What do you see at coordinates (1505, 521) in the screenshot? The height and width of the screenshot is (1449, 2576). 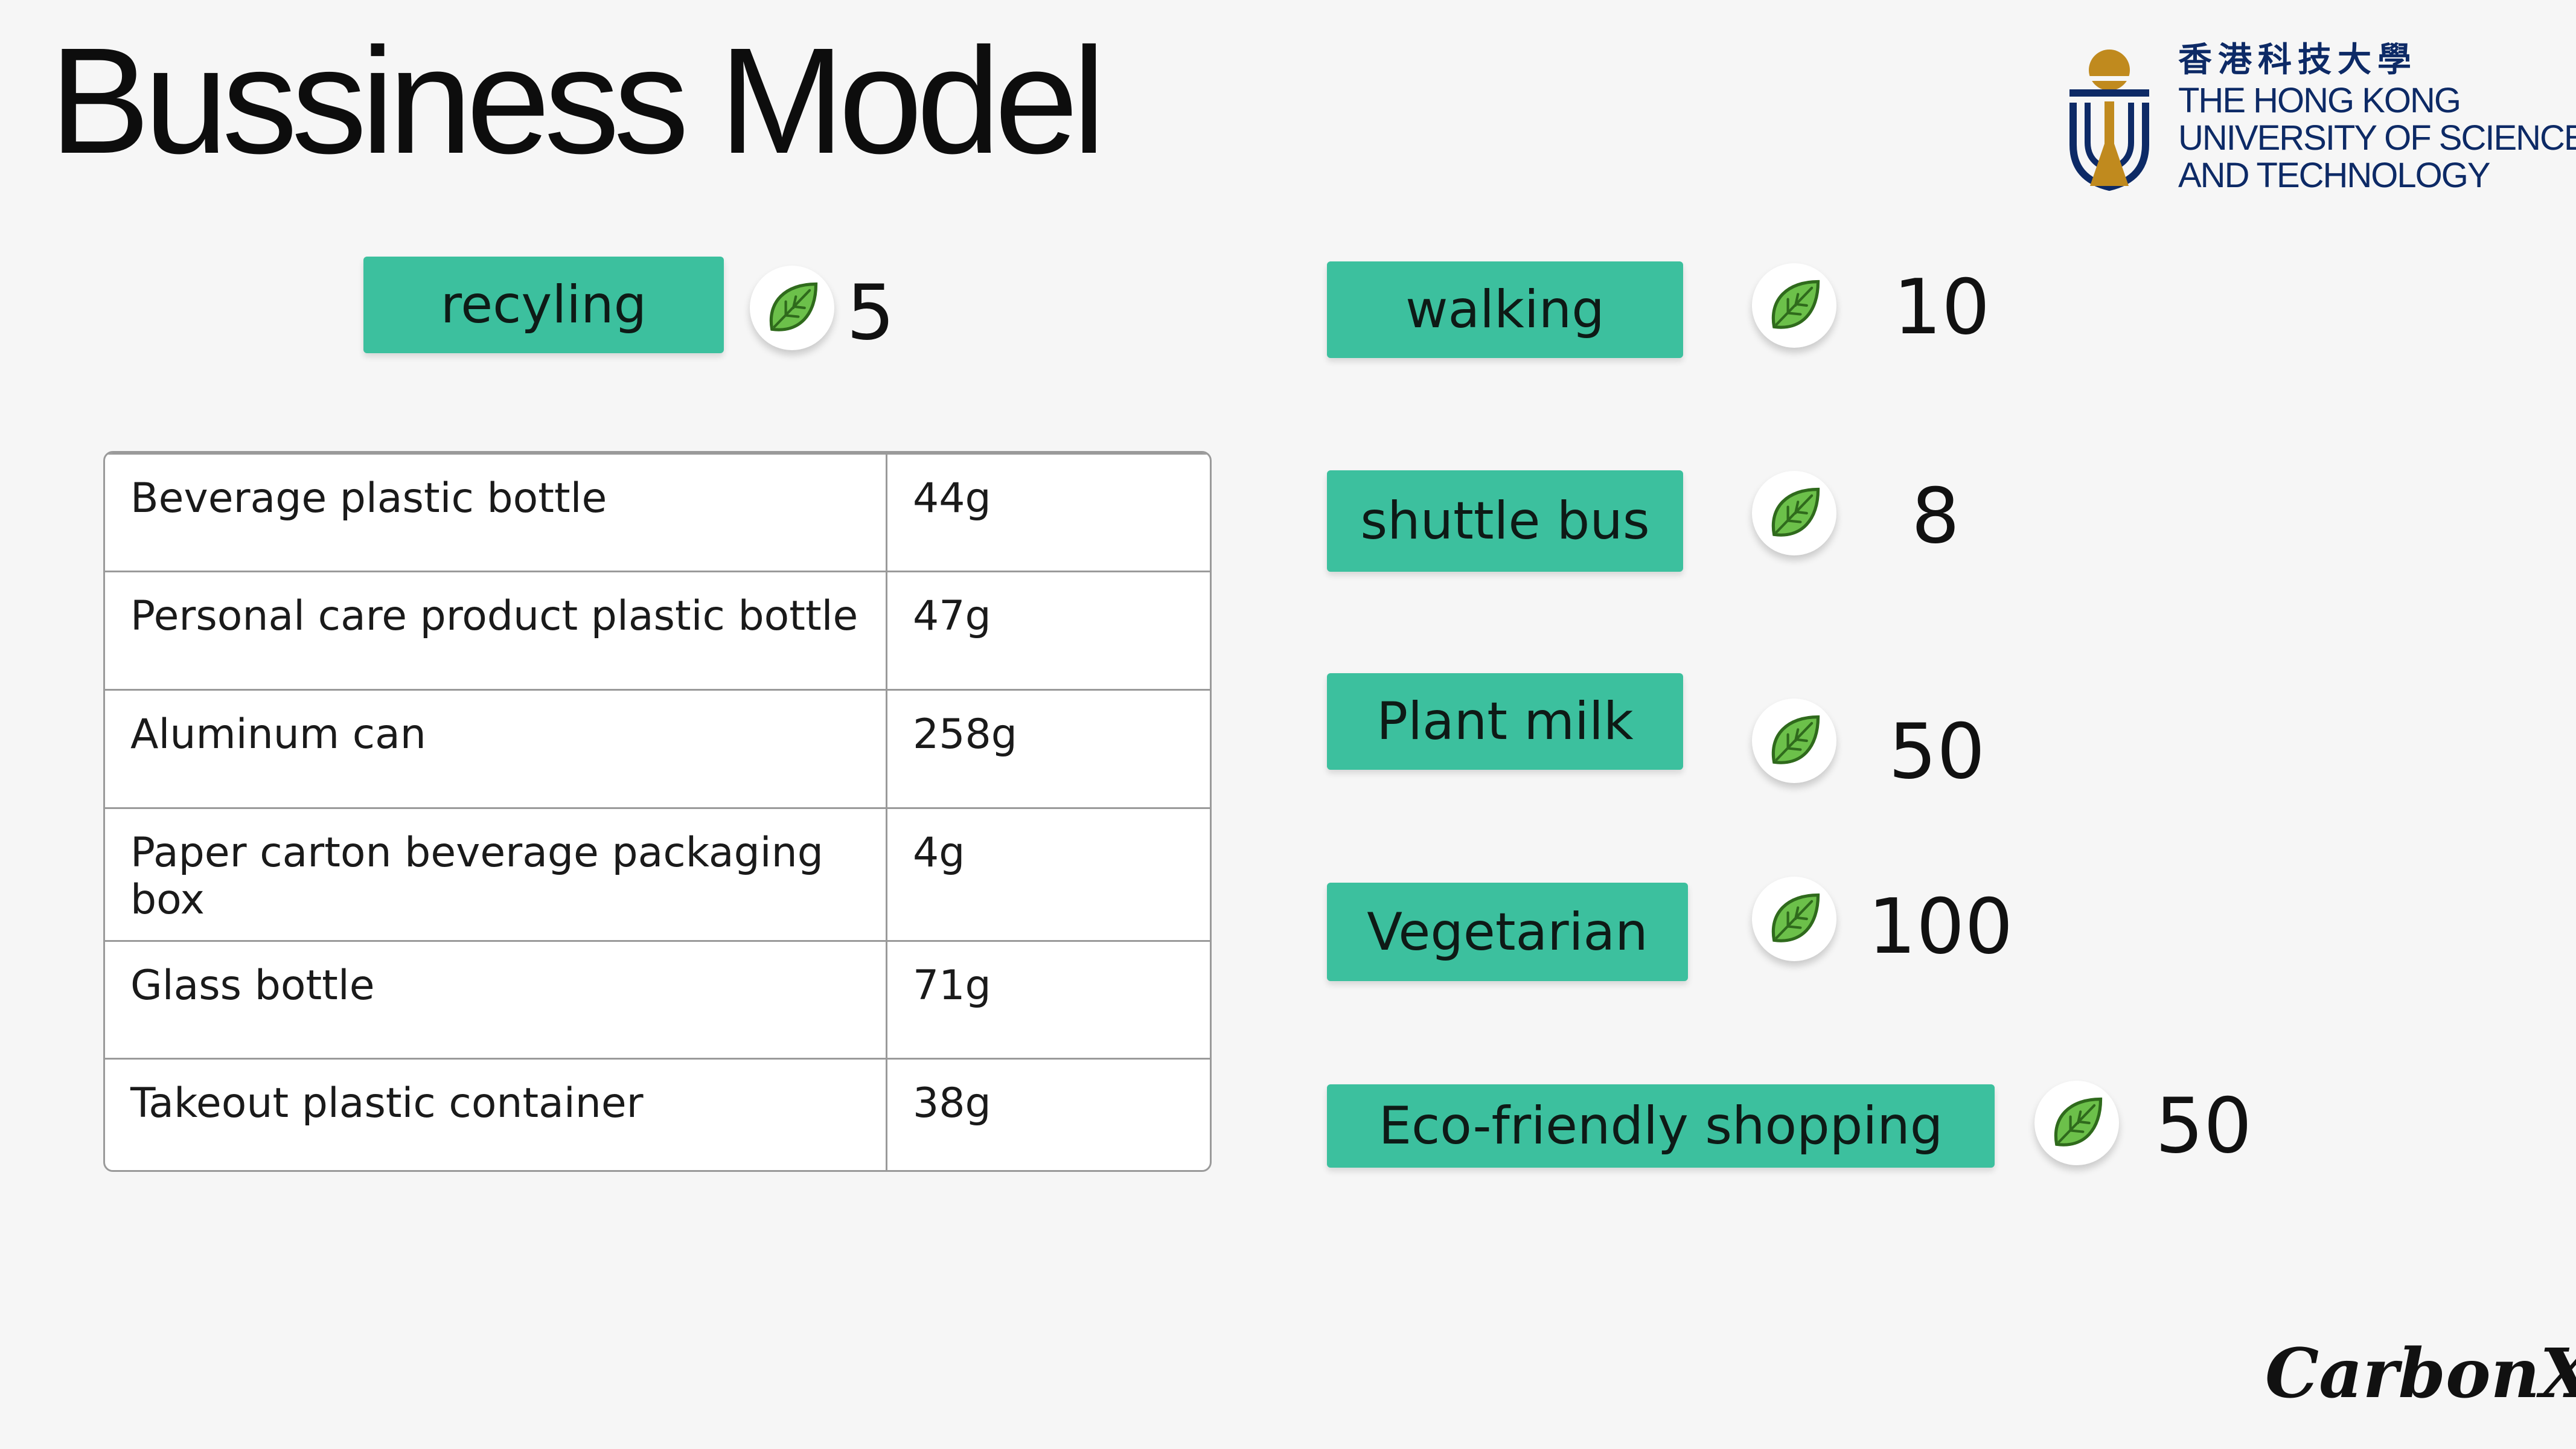 I see `activity-pill-shuttle-bus: shuttle bus` at bounding box center [1505, 521].